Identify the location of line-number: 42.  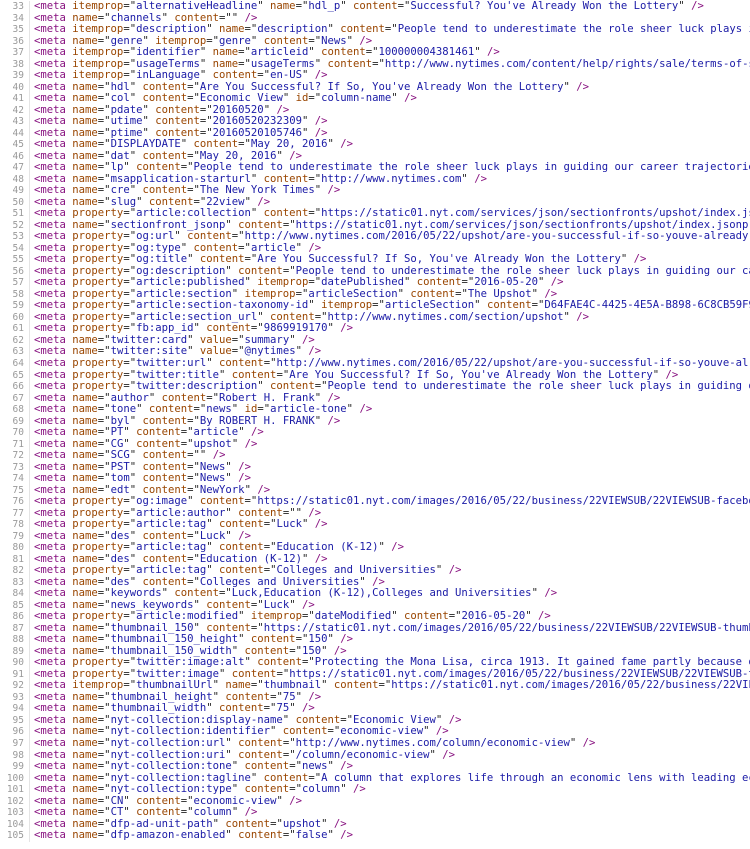
(15, 110).